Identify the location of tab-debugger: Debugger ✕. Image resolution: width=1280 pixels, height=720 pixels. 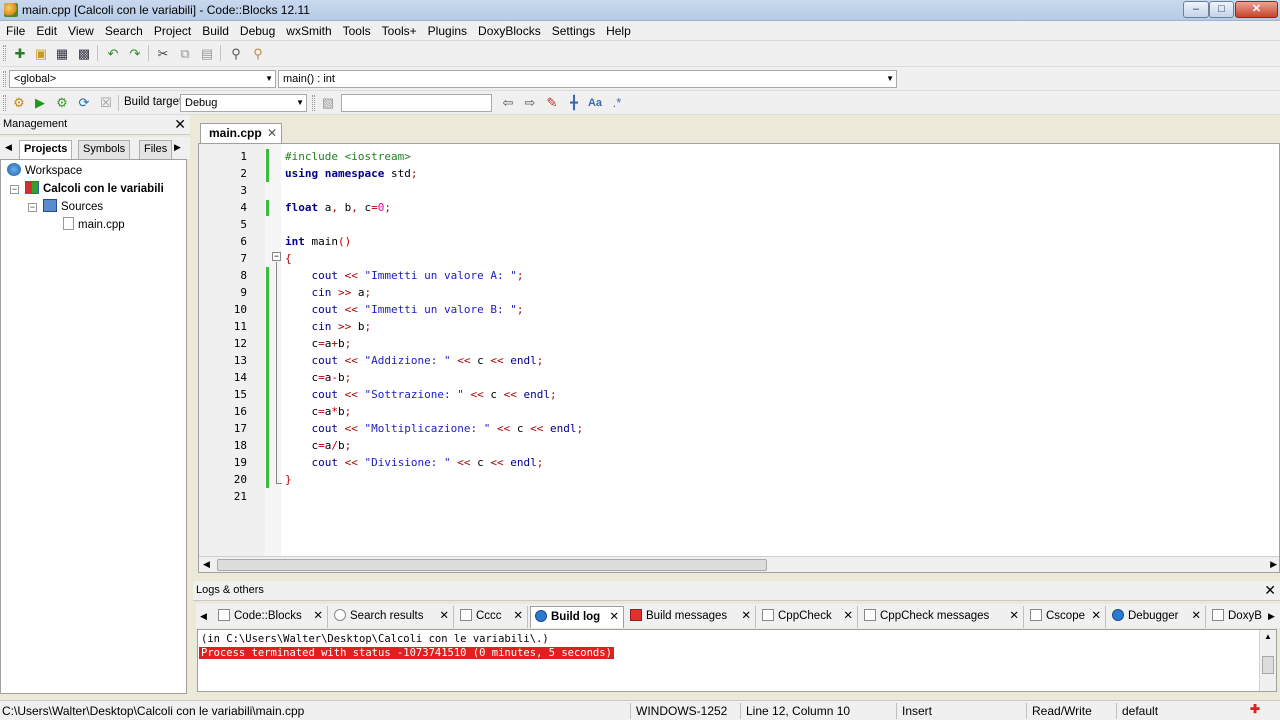
(1157, 617).